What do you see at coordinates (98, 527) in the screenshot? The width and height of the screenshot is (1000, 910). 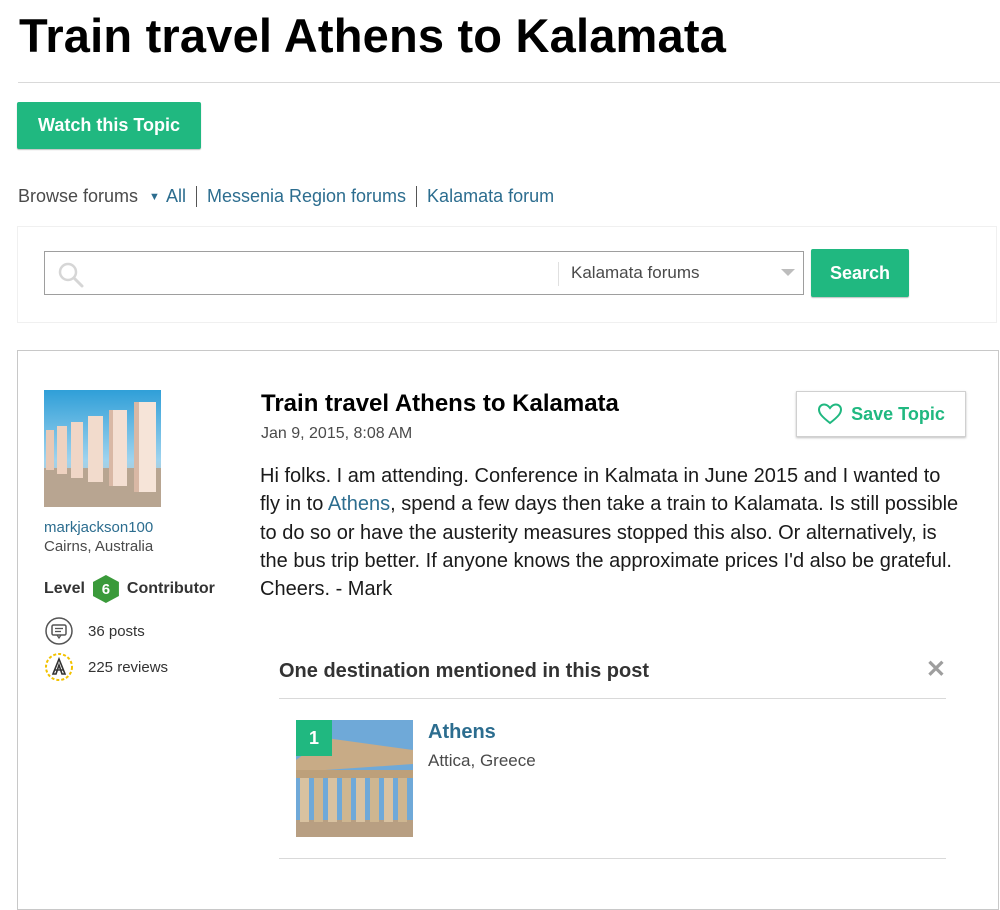 I see `author-username: markjackson100` at bounding box center [98, 527].